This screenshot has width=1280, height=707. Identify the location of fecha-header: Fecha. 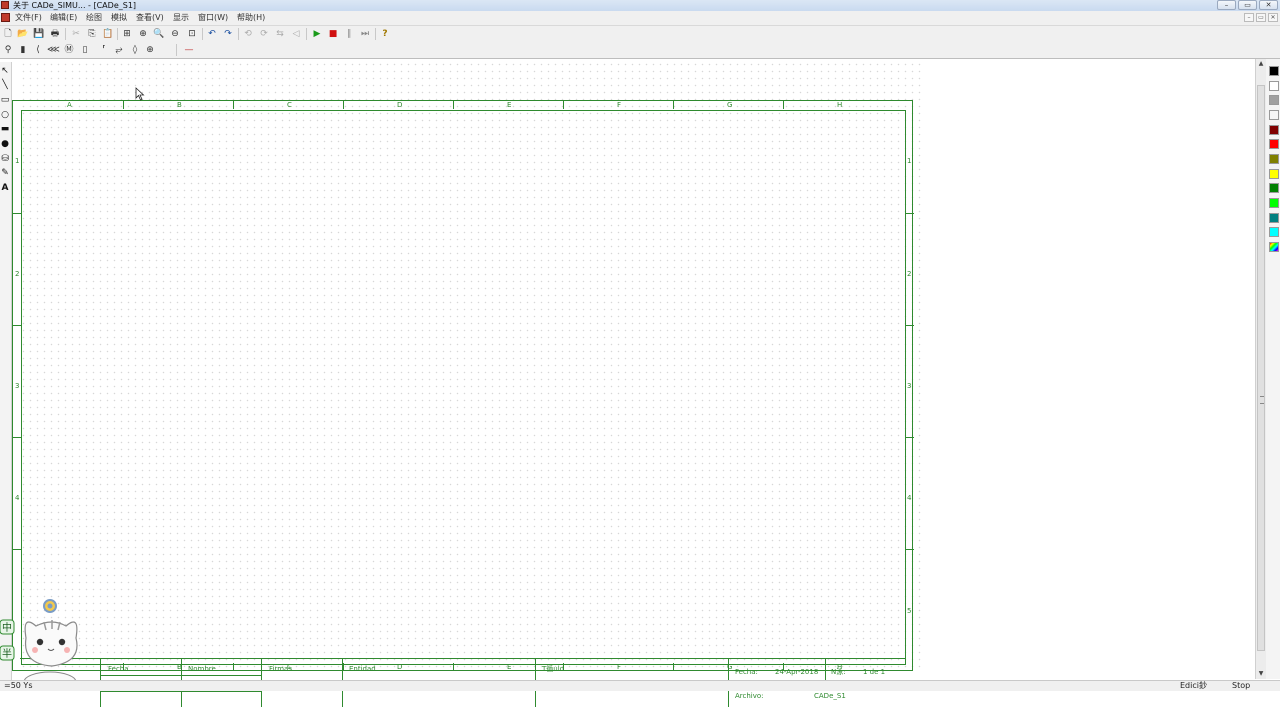
(118, 669).